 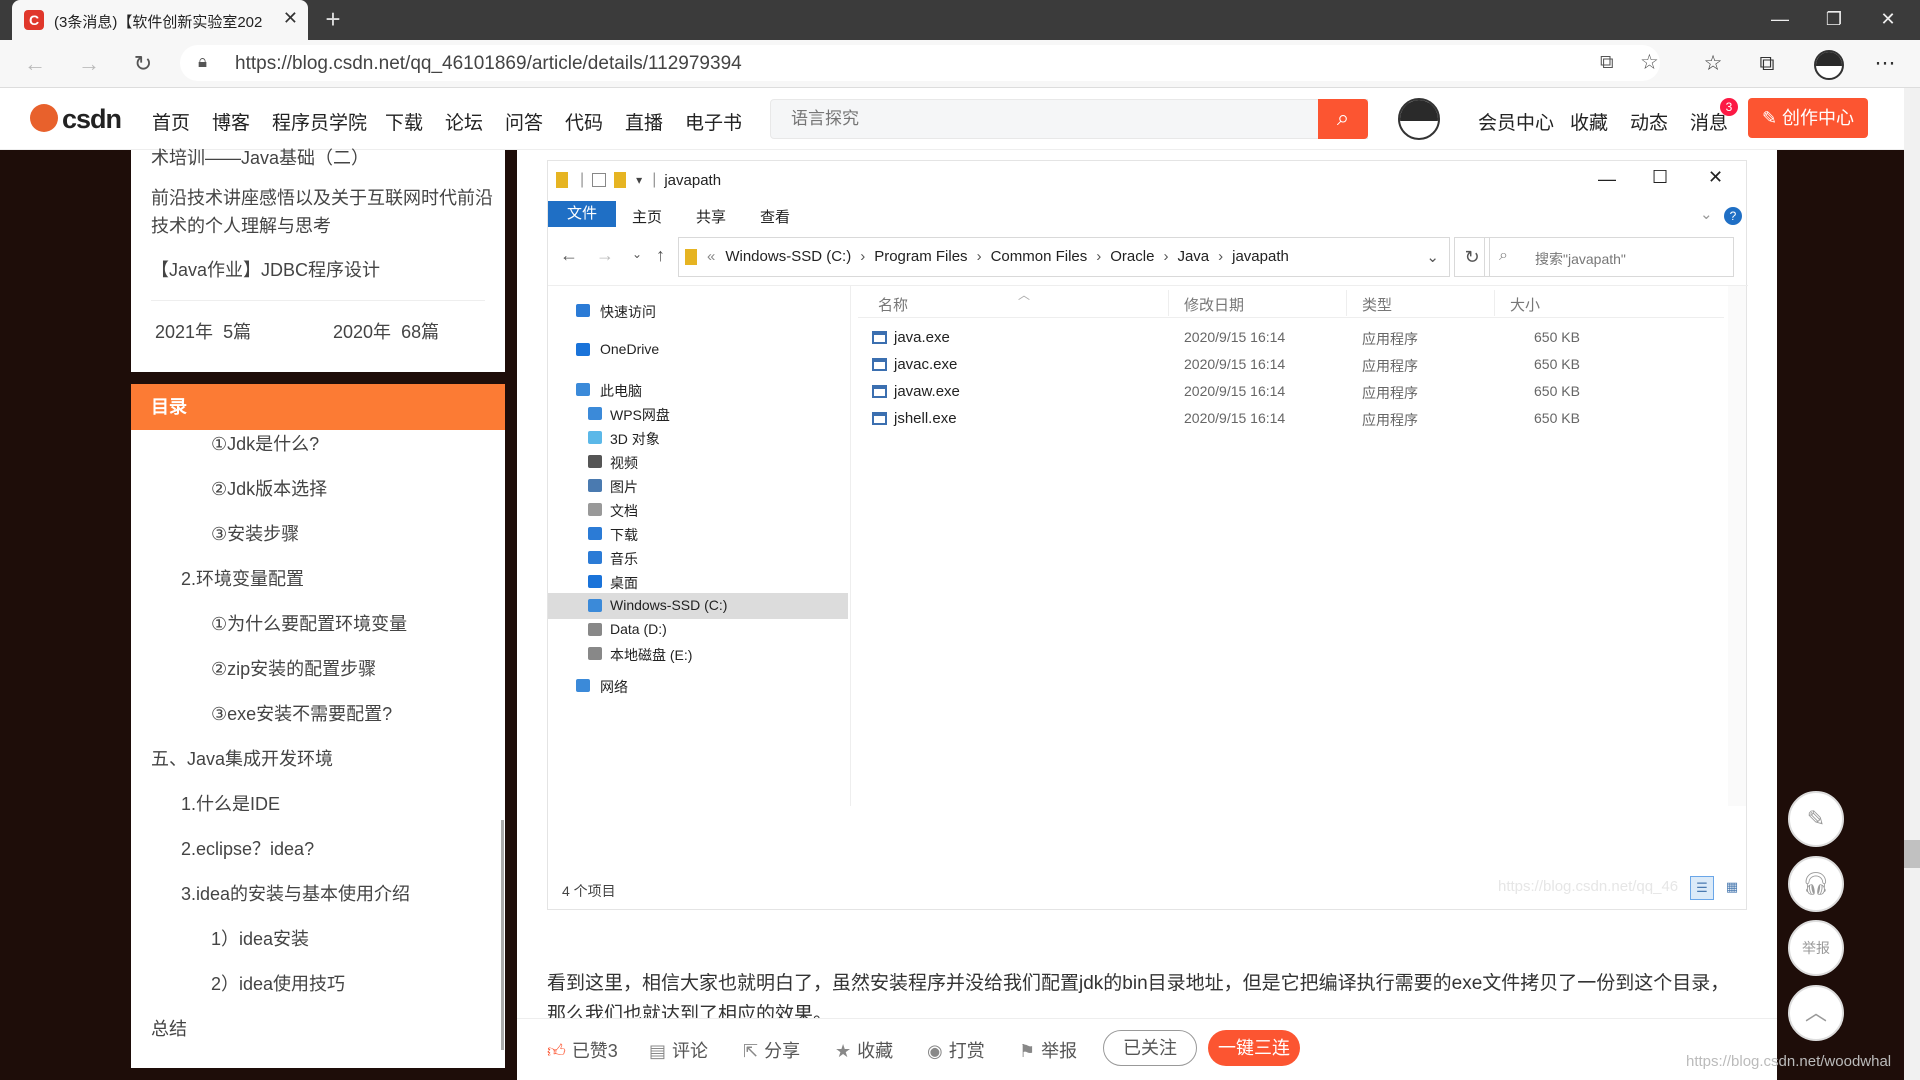 What do you see at coordinates (678, 1050) in the screenshot?
I see `comment-button: ▤ 评论` at bounding box center [678, 1050].